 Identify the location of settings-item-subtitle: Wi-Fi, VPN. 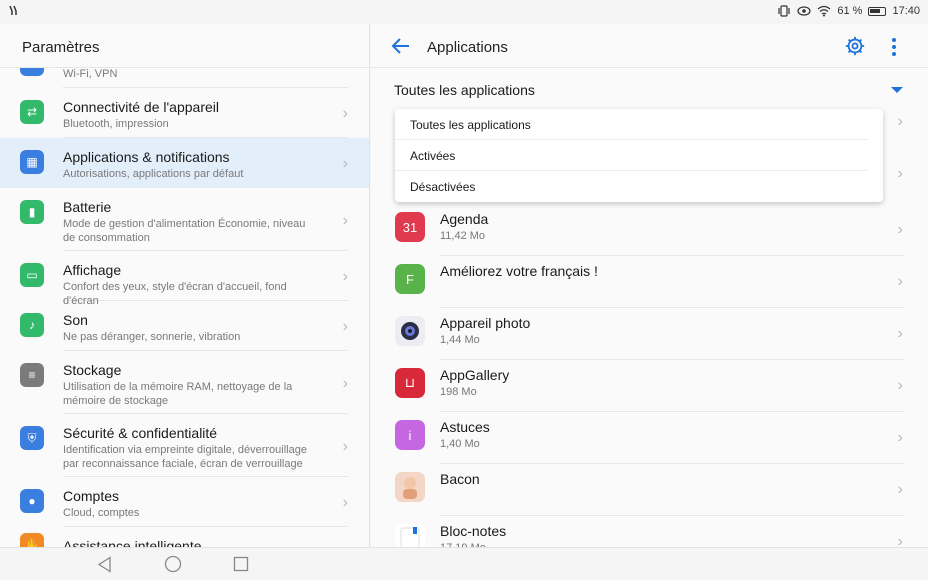
(90, 74).